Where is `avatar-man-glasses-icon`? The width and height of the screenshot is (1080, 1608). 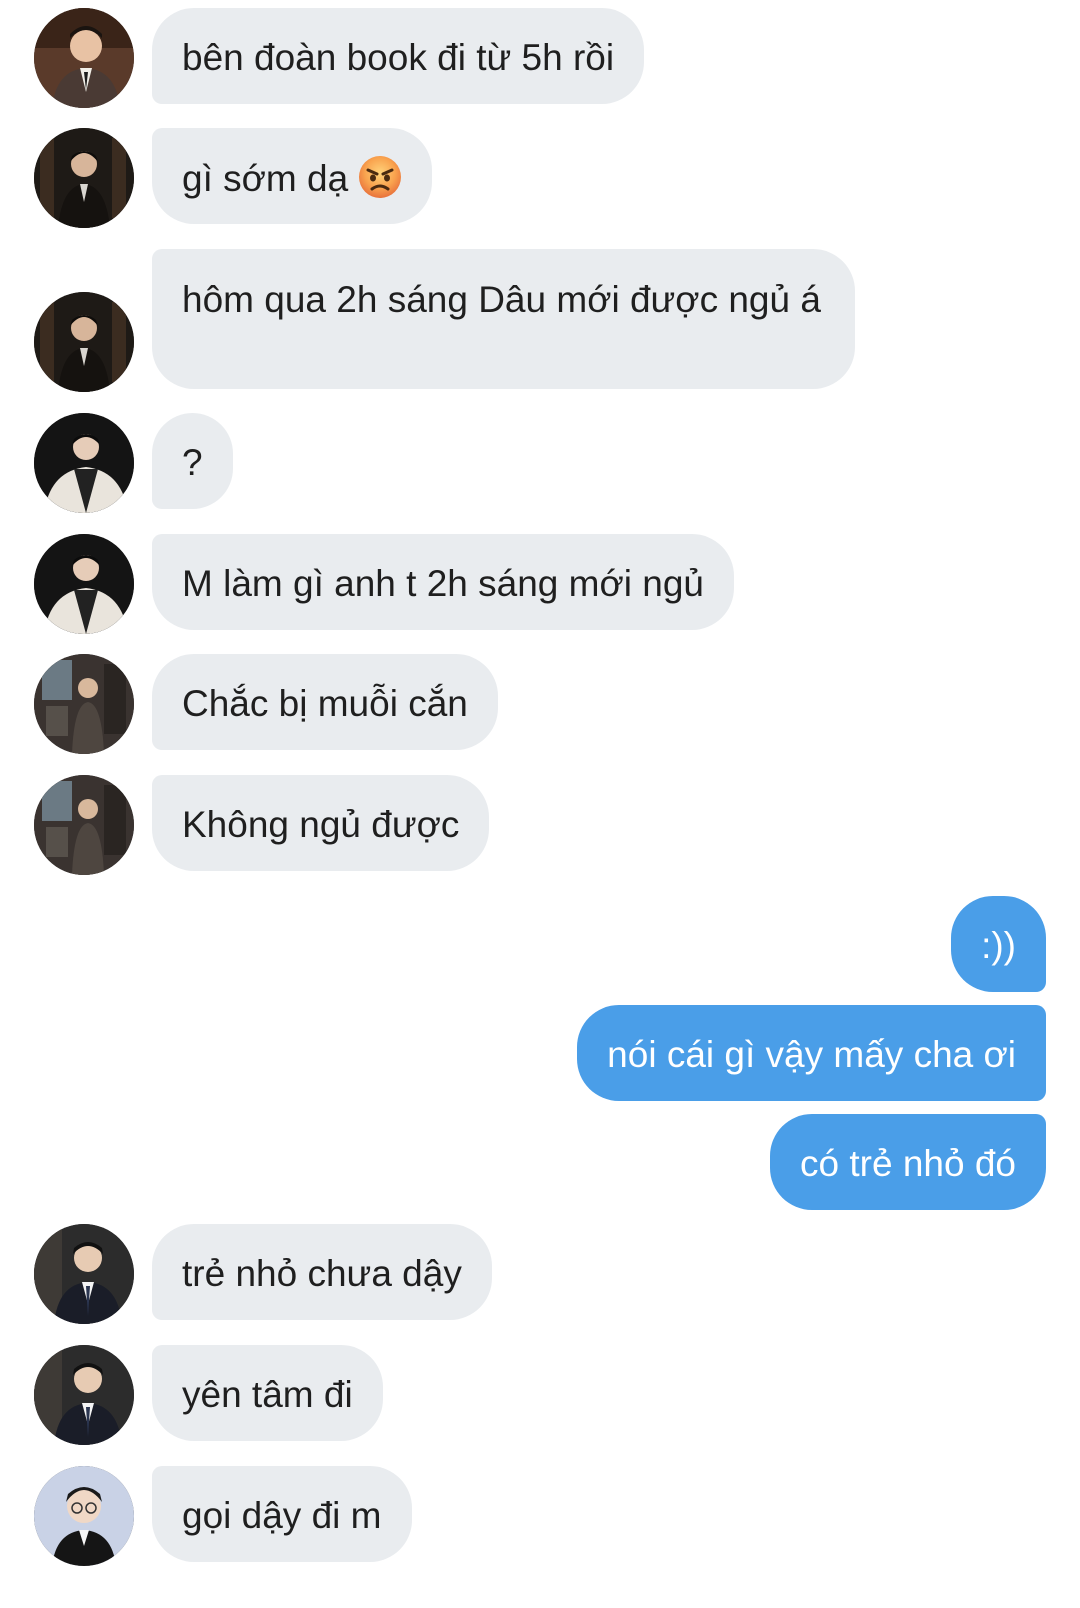 avatar-man-glasses-icon is located at coordinates (84, 1516).